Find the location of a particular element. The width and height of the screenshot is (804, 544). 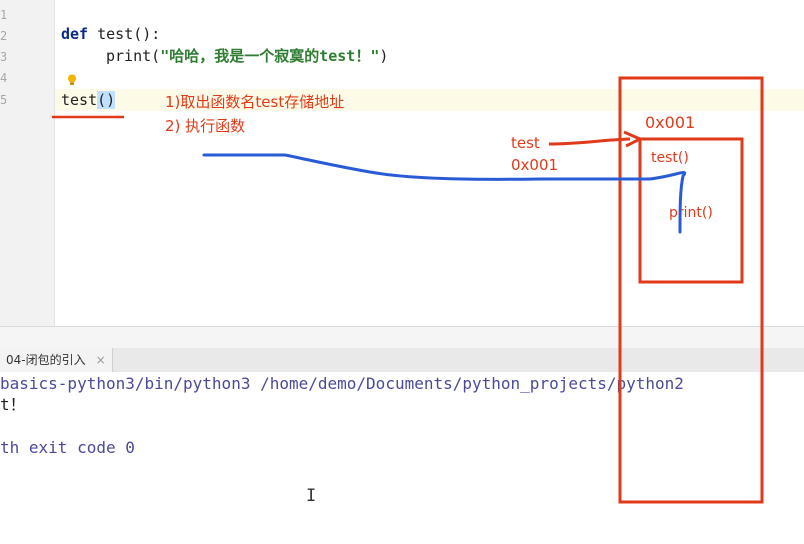

code-line-call: test() is located at coordinates (88, 100).